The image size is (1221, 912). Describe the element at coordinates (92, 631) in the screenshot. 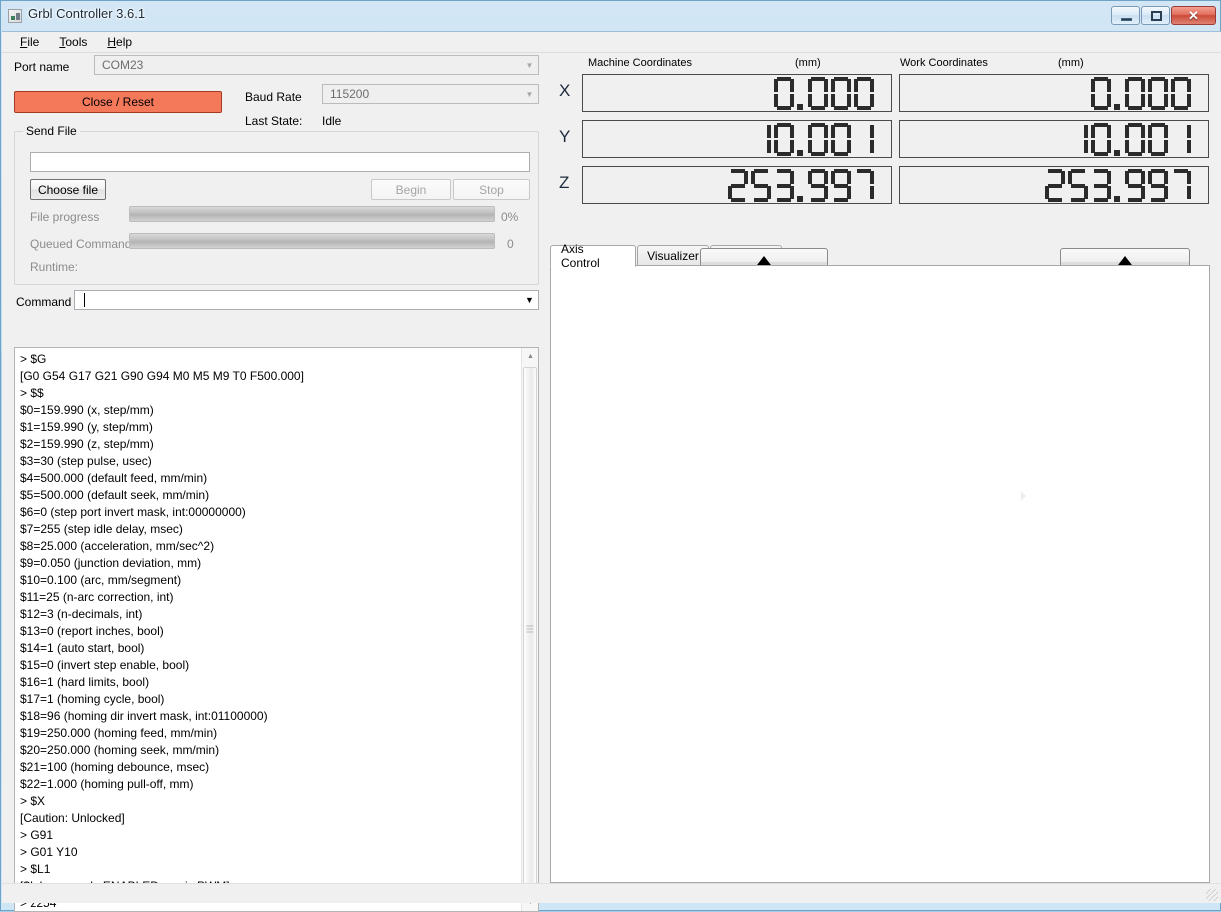

I see `console-line: $13=0 (report inches, bool)` at that location.